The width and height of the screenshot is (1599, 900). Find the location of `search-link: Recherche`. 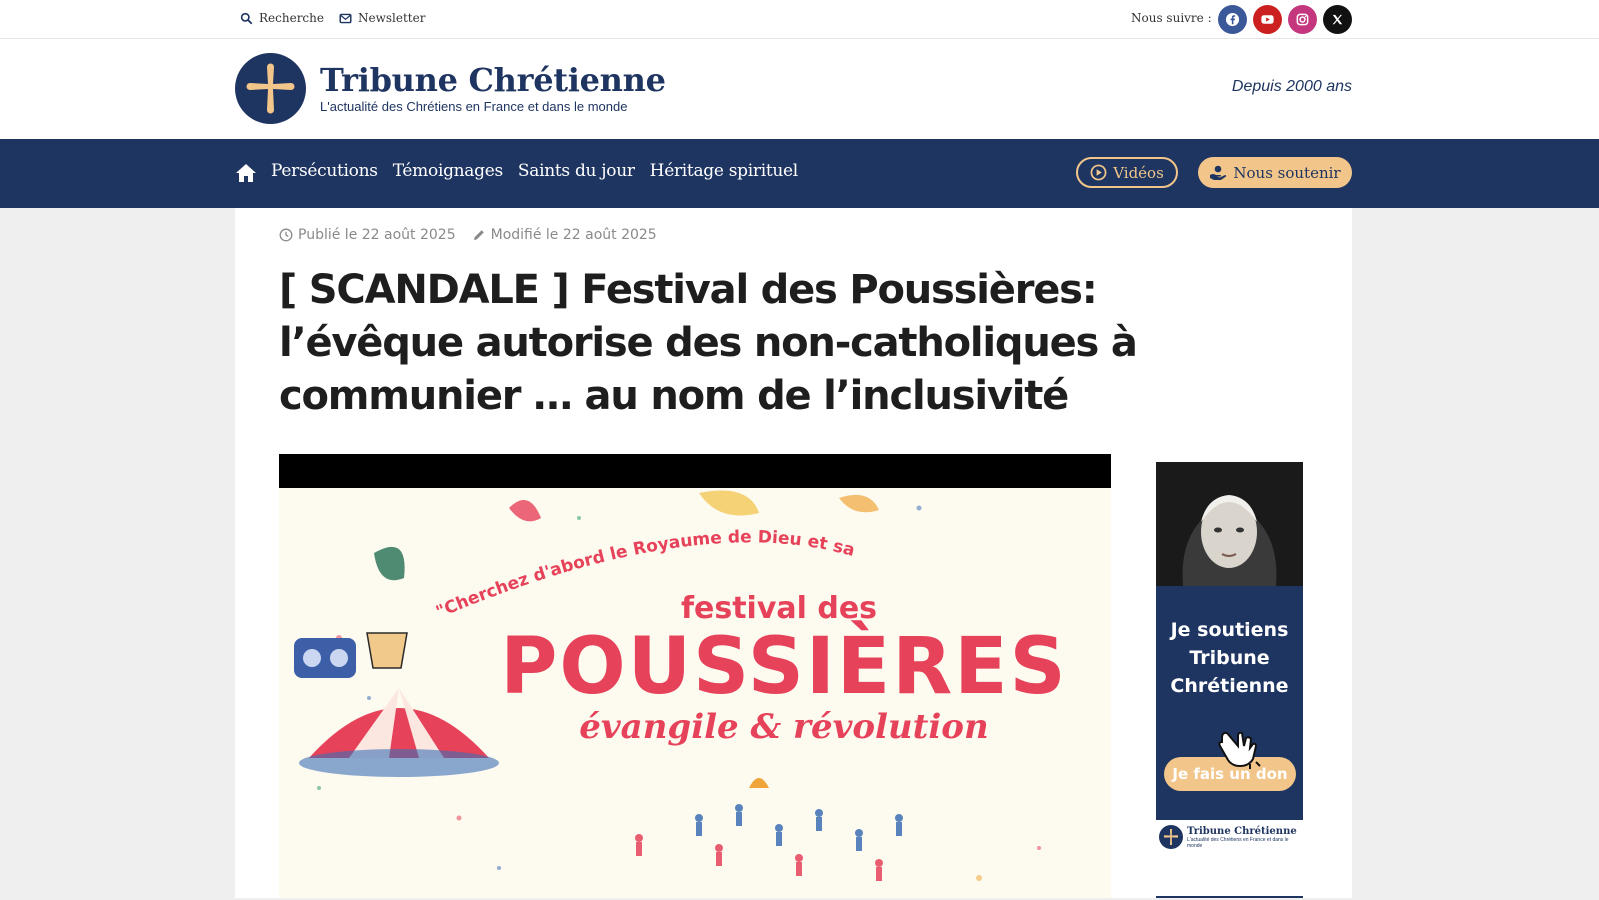

search-link: Recherche is located at coordinates (282, 18).